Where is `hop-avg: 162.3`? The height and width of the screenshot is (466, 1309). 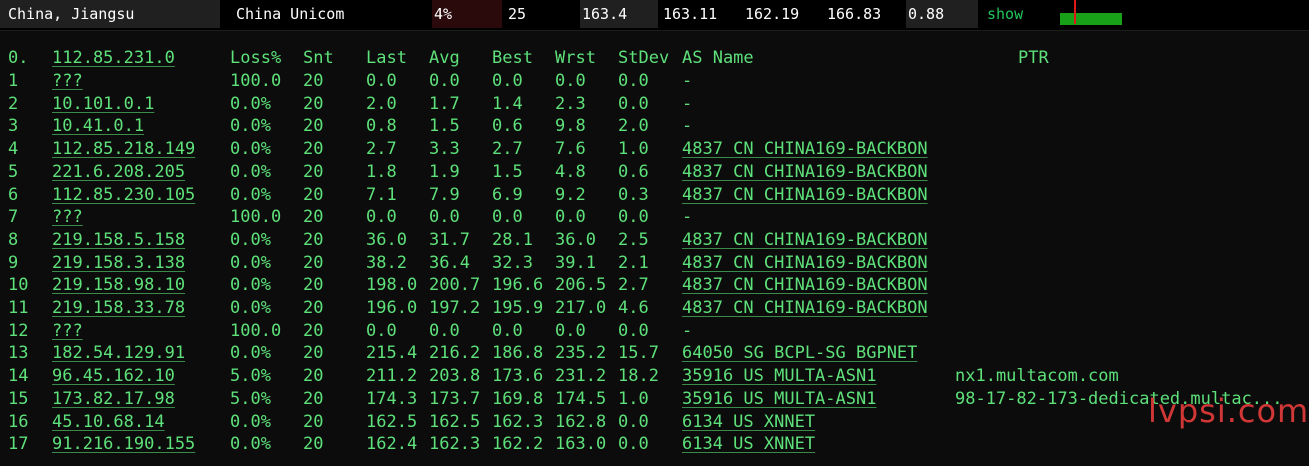
hop-avg: 162.3 is located at coordinates (455, 444).